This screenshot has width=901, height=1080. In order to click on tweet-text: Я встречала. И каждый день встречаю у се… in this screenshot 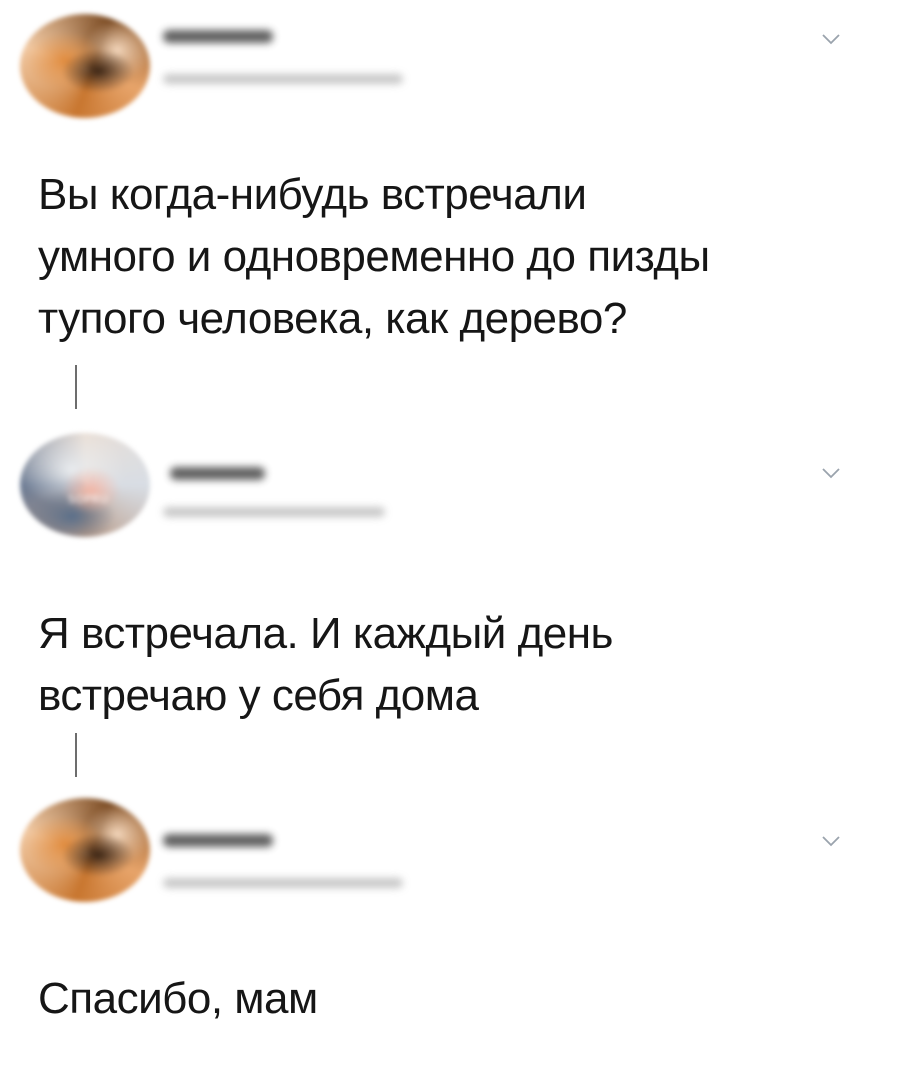, I will do `click(325, 664)`.